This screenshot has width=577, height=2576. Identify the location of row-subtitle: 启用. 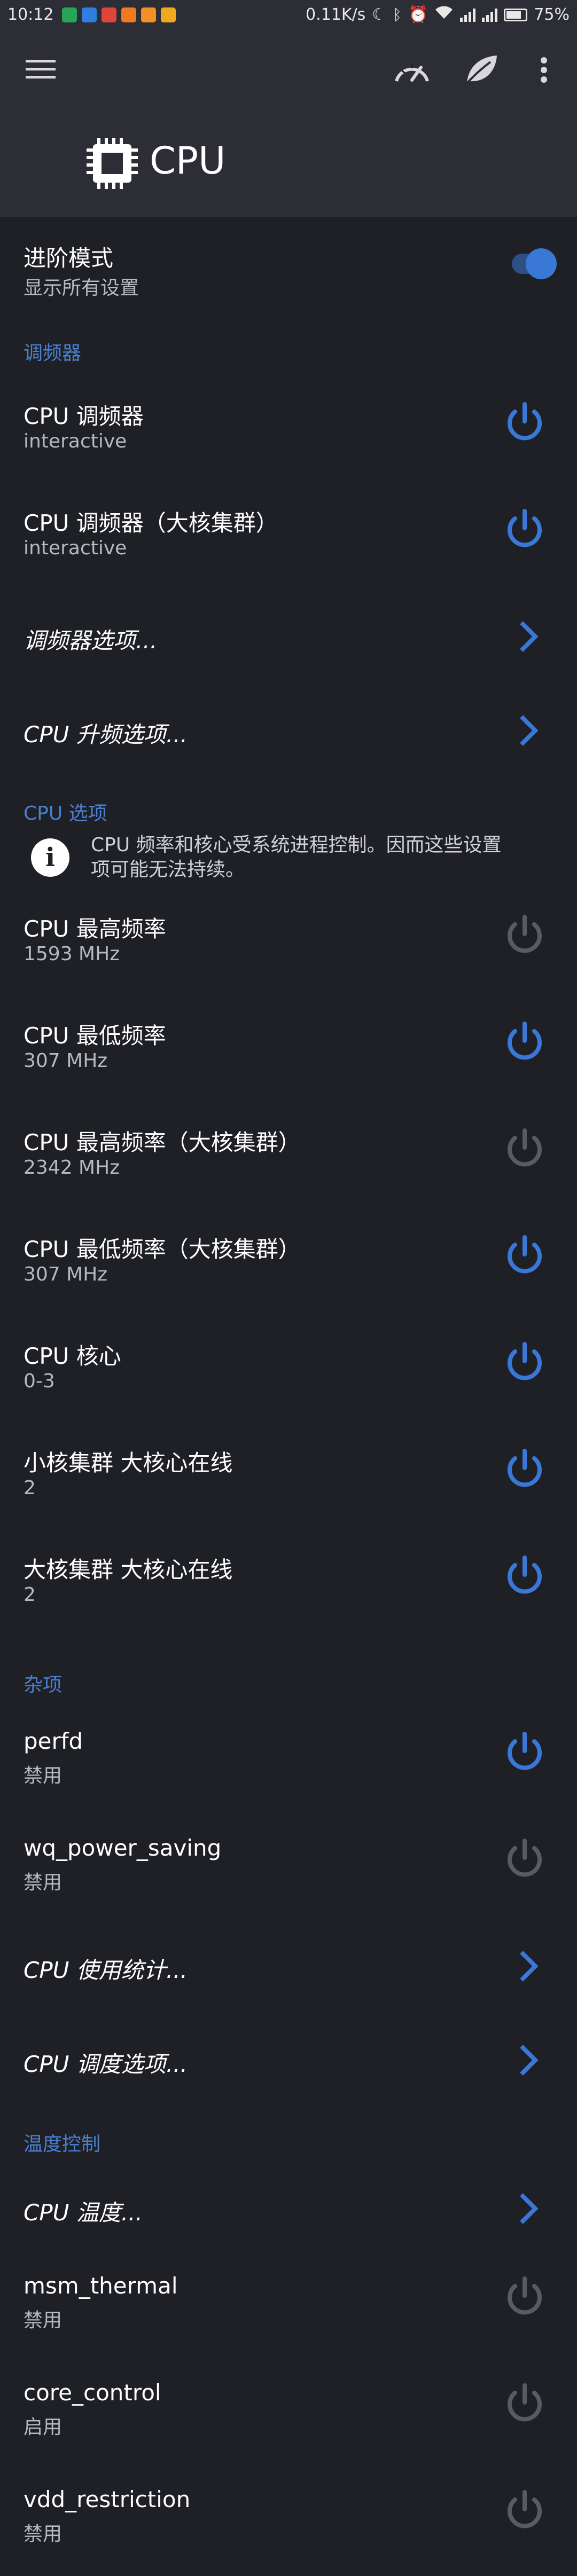
(43, 2427).